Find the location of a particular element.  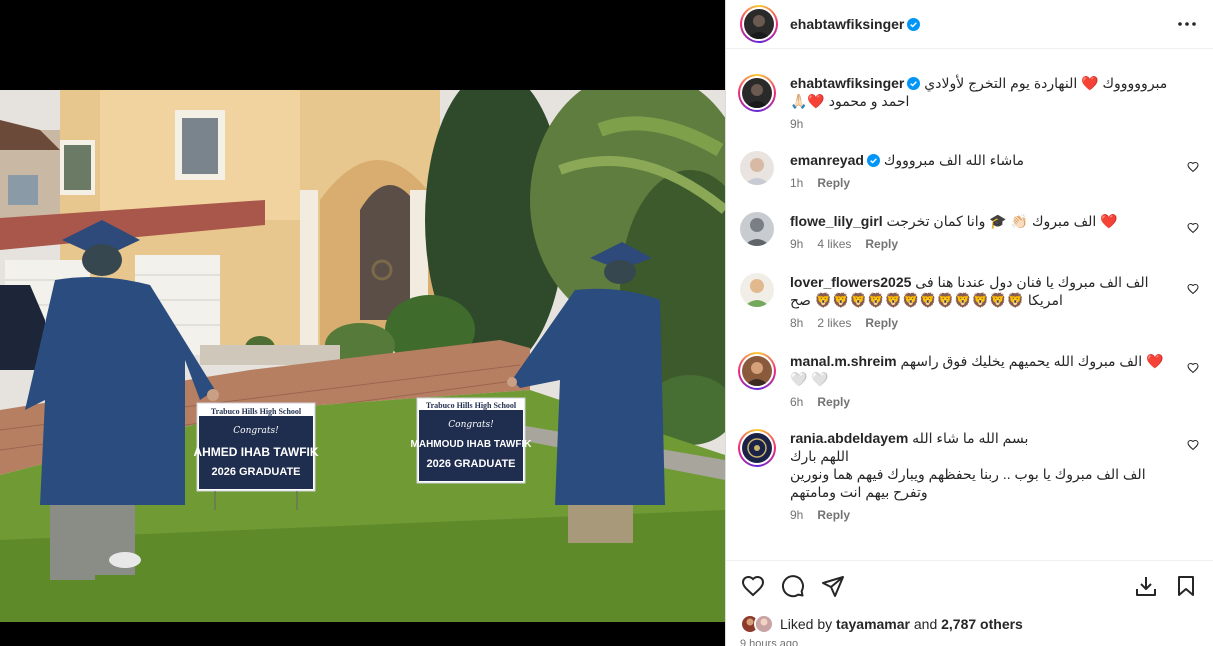

download-icon is located at coordinates (1146, 586).